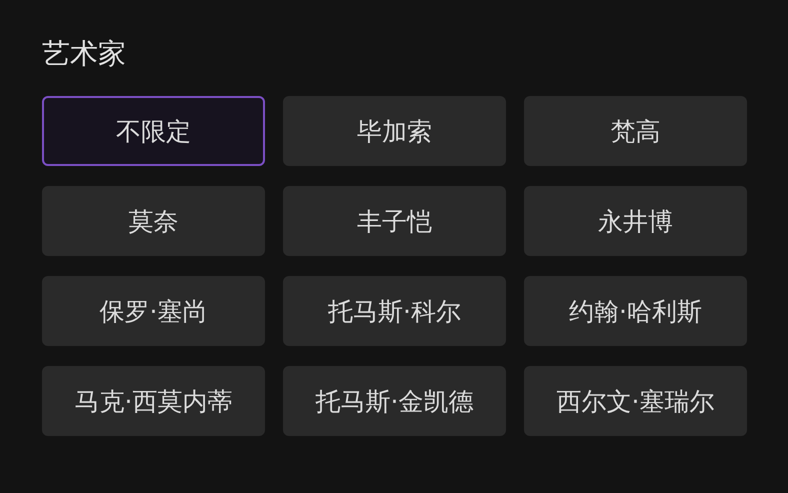 Image resolution: width=788 pixels, height=493 pixels. What do you see at coordinates (153, 221) in the screenshot?
I see `artist-option: 莫奈` at bounding box center [153, 221].